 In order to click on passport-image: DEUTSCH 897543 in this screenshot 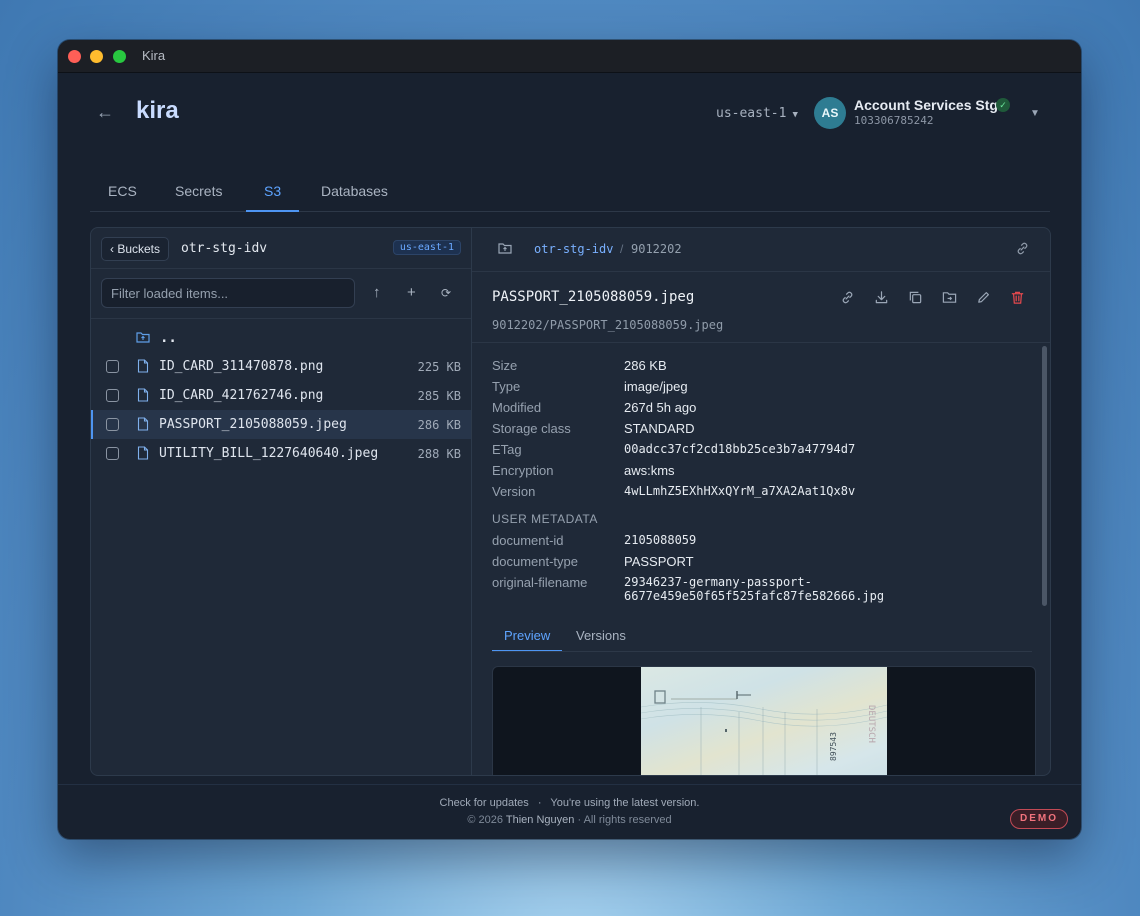, I will do `click(764, 721)`.